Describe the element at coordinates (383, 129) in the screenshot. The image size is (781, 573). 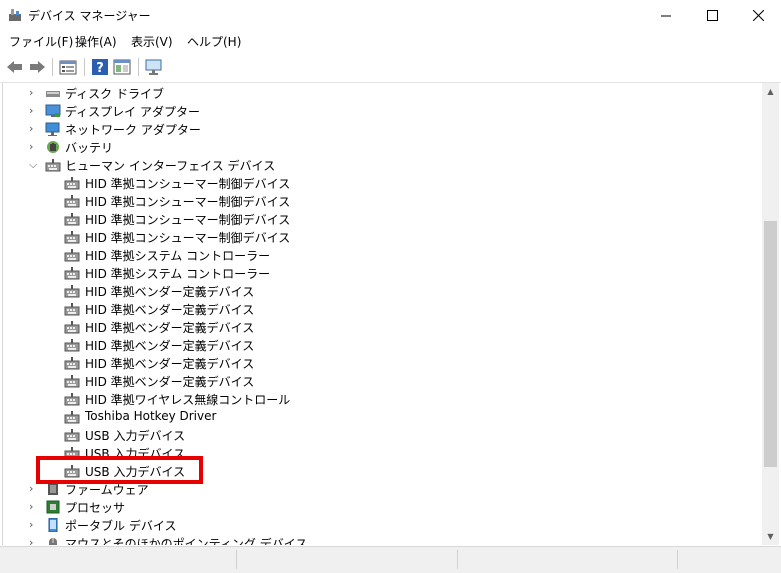
I see `tree-category: › ネットワーク アダプター` at that location.